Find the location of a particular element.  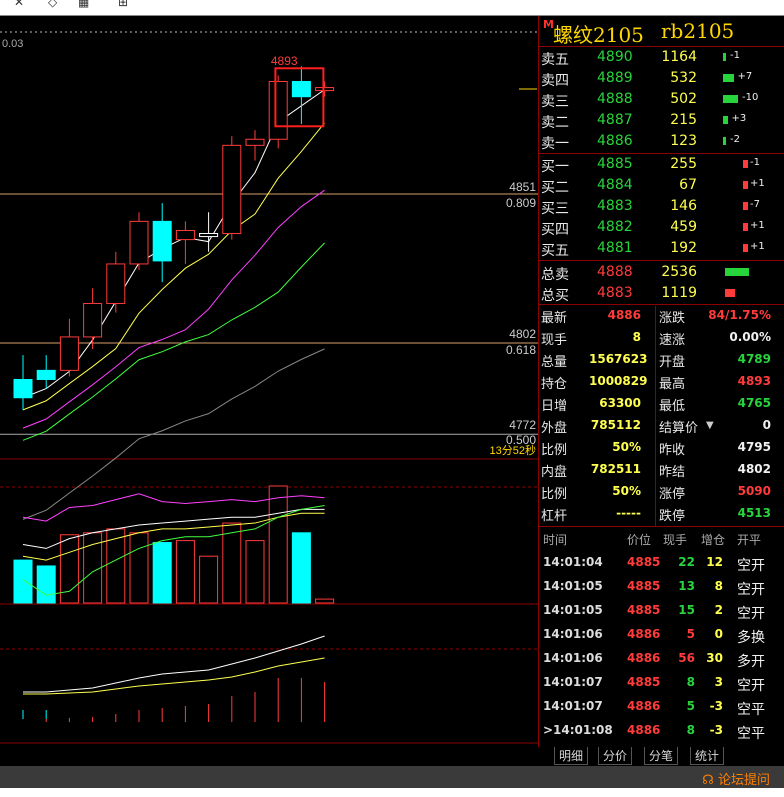

total-bar is located at coordinates (737, 272).